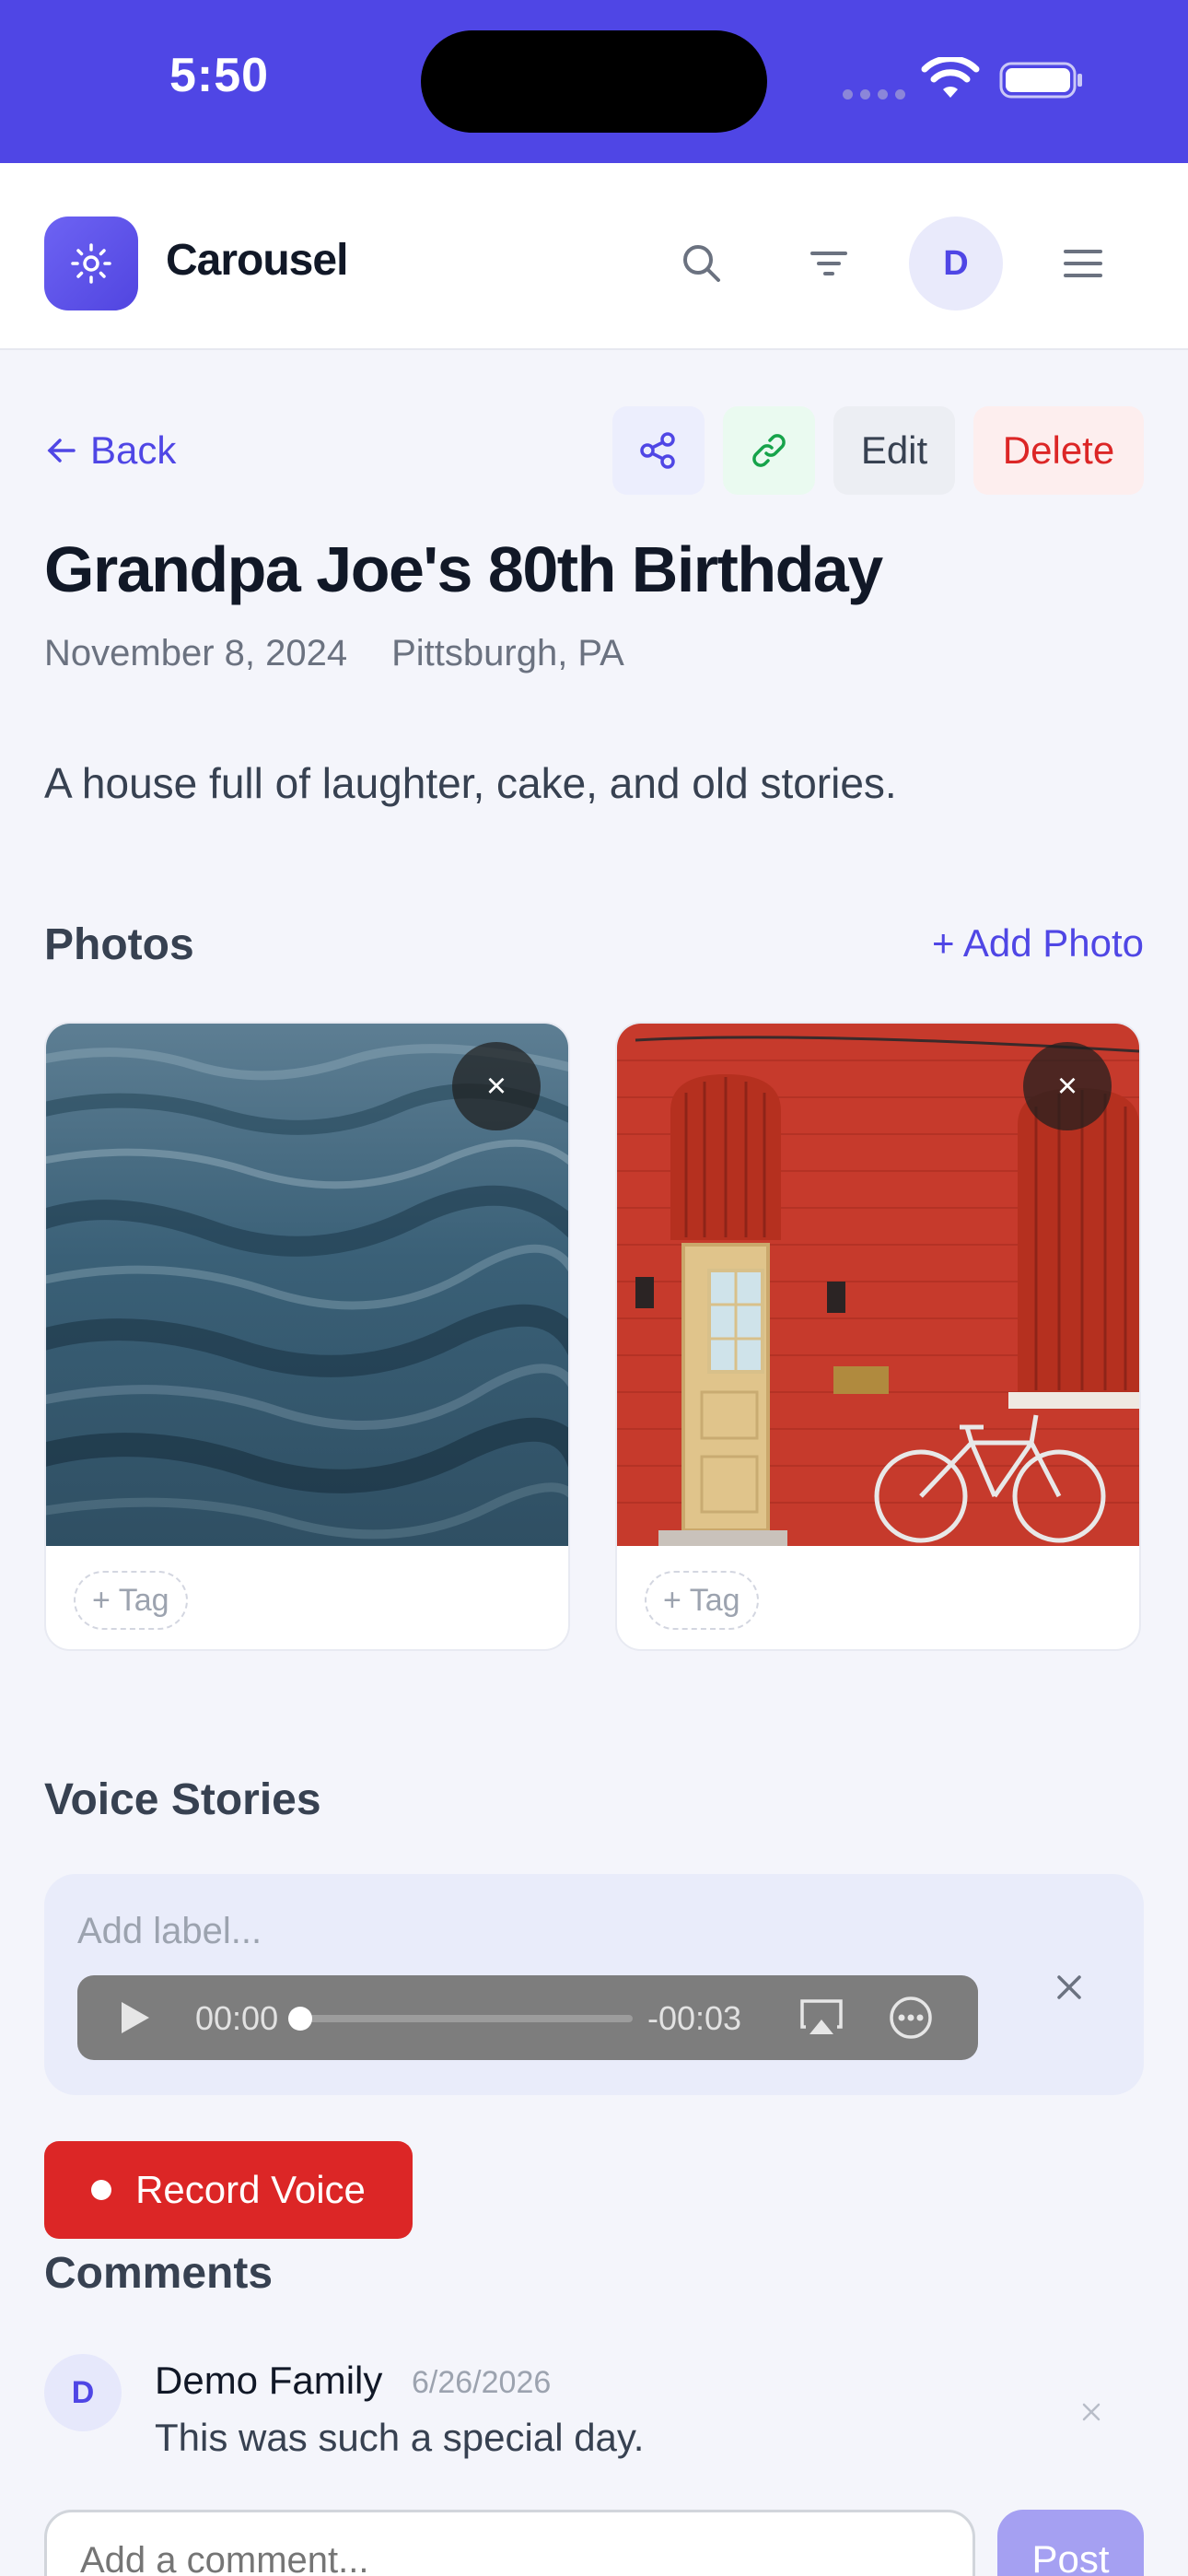 This screenshot has width=1188, height=2576. Describe the element at coordinates (951, 77) in the screenshot. I see `wifi-icon` at that location.